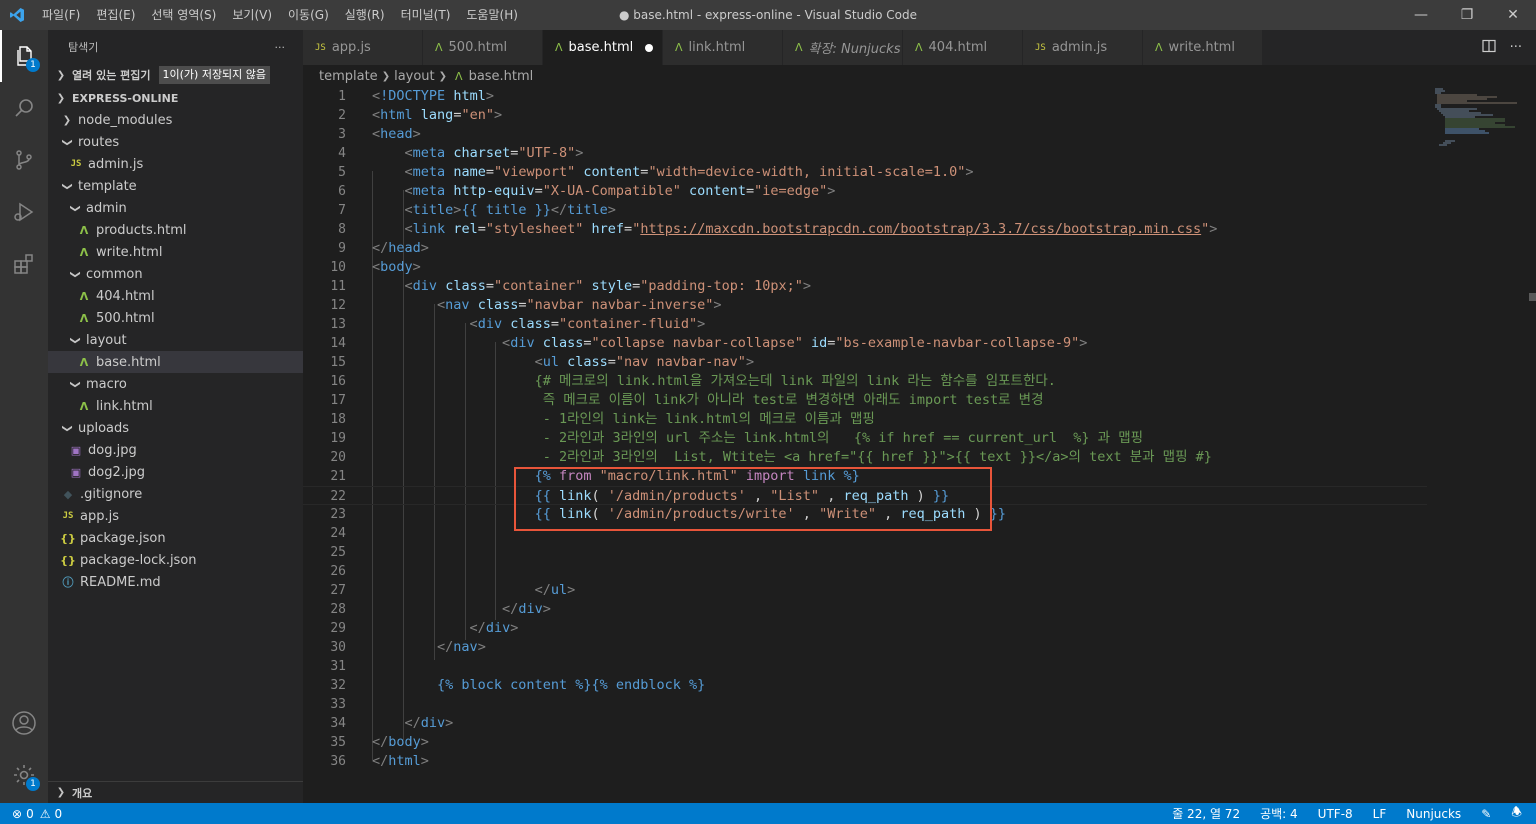  Describe the element at coordinates (1516, 813) in the screenshot. I see `notifications-bell-icon: 🕭` at that location.